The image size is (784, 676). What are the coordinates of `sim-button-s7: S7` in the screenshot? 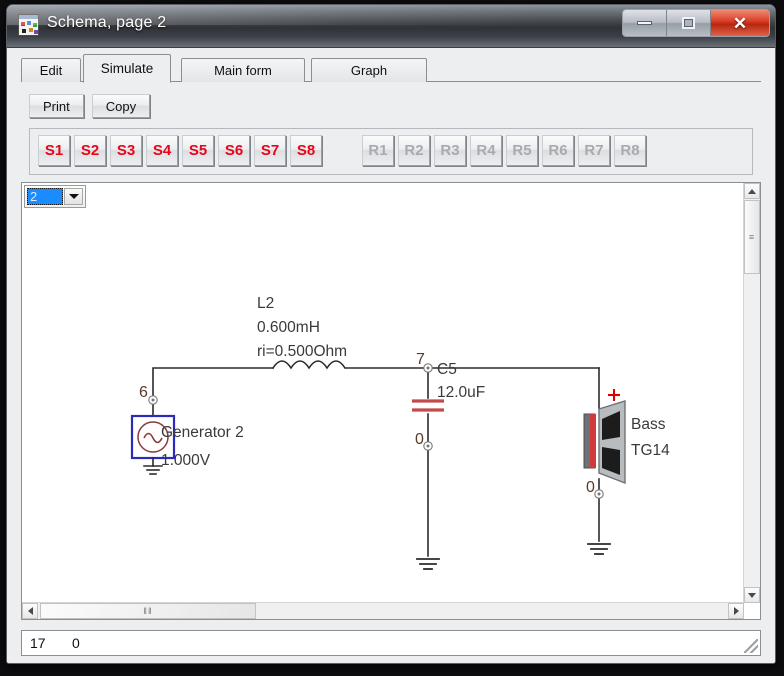 It's located at (270, 150).